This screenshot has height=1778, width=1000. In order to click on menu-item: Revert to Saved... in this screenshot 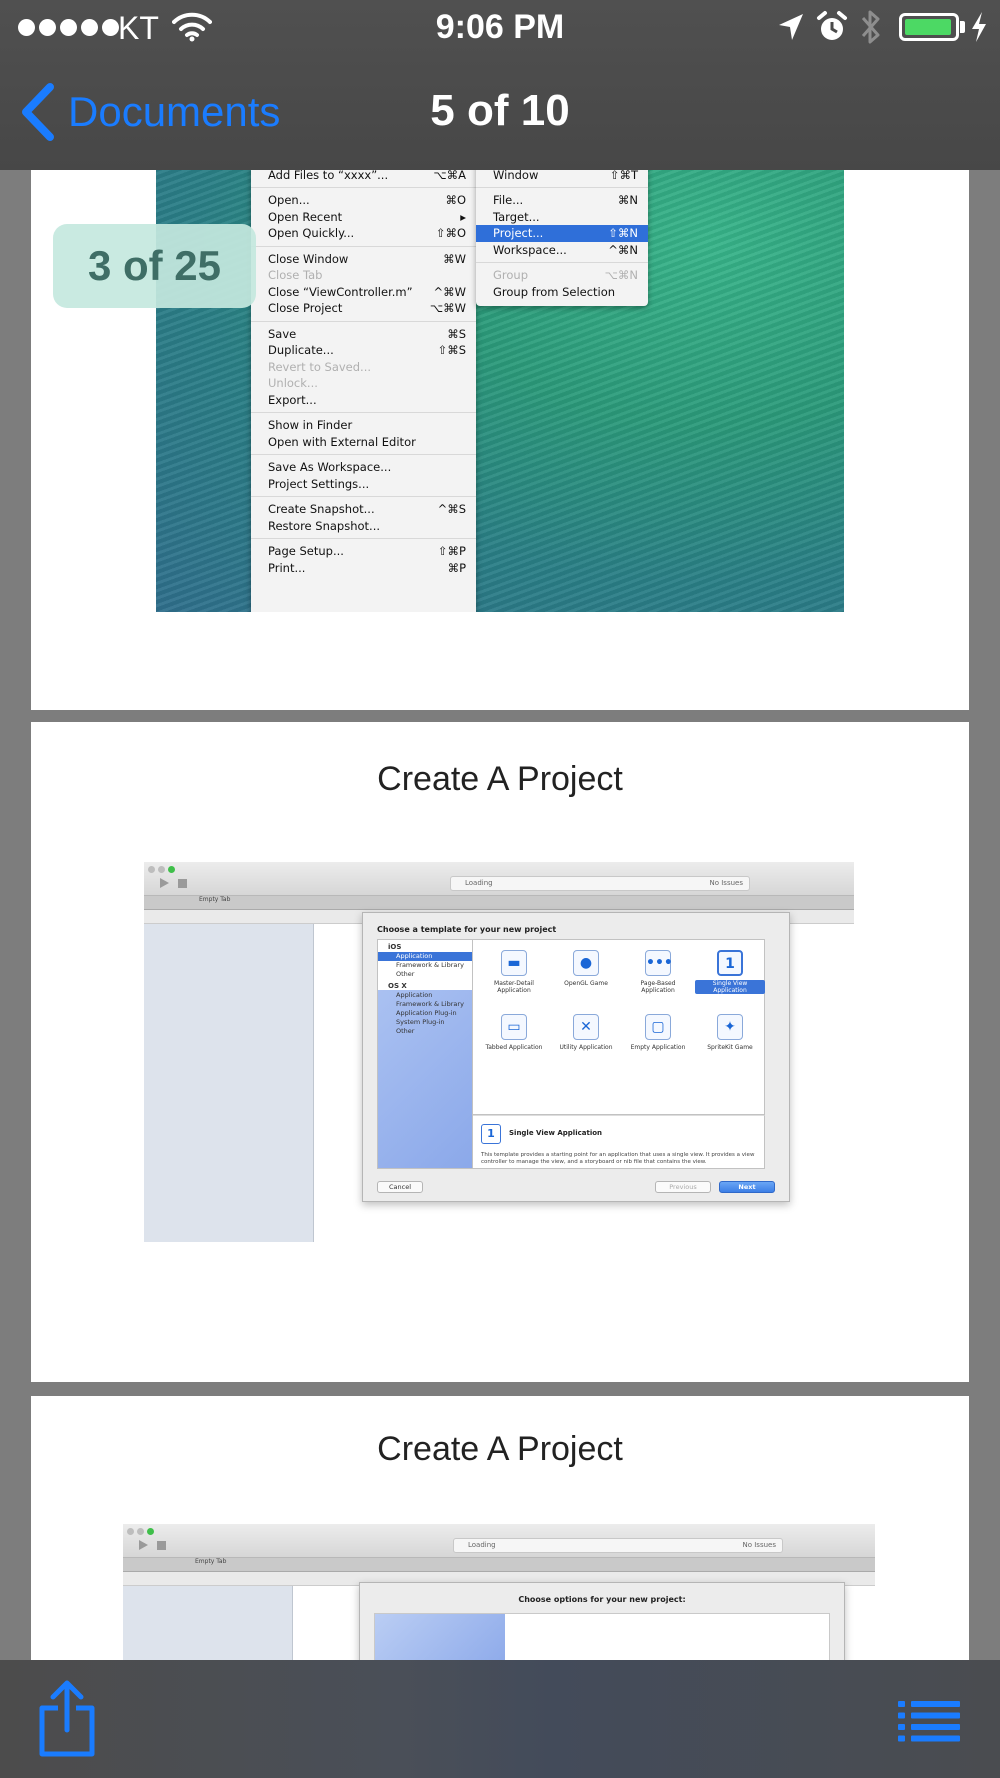, I will do `click(363, 367)`.